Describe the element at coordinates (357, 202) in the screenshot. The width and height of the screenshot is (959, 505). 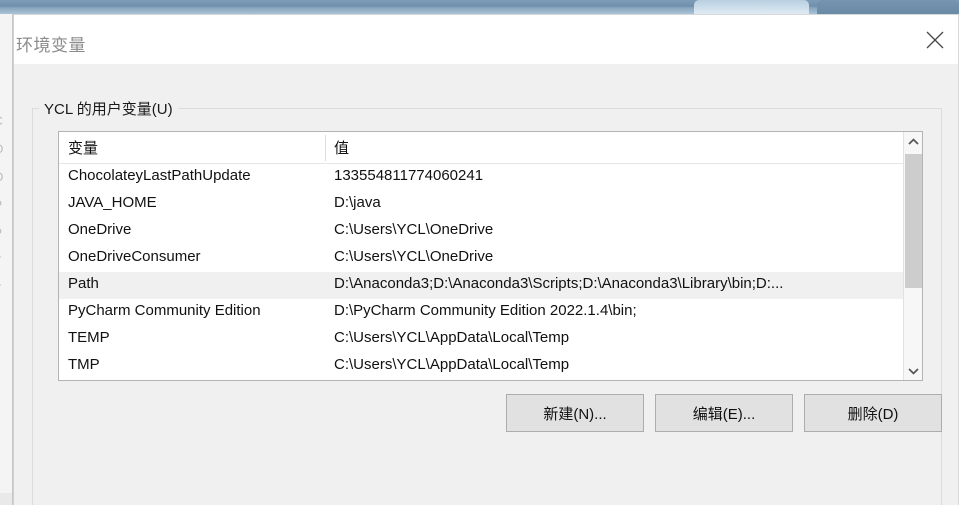
I see `cell-value: D:\java` at that location.